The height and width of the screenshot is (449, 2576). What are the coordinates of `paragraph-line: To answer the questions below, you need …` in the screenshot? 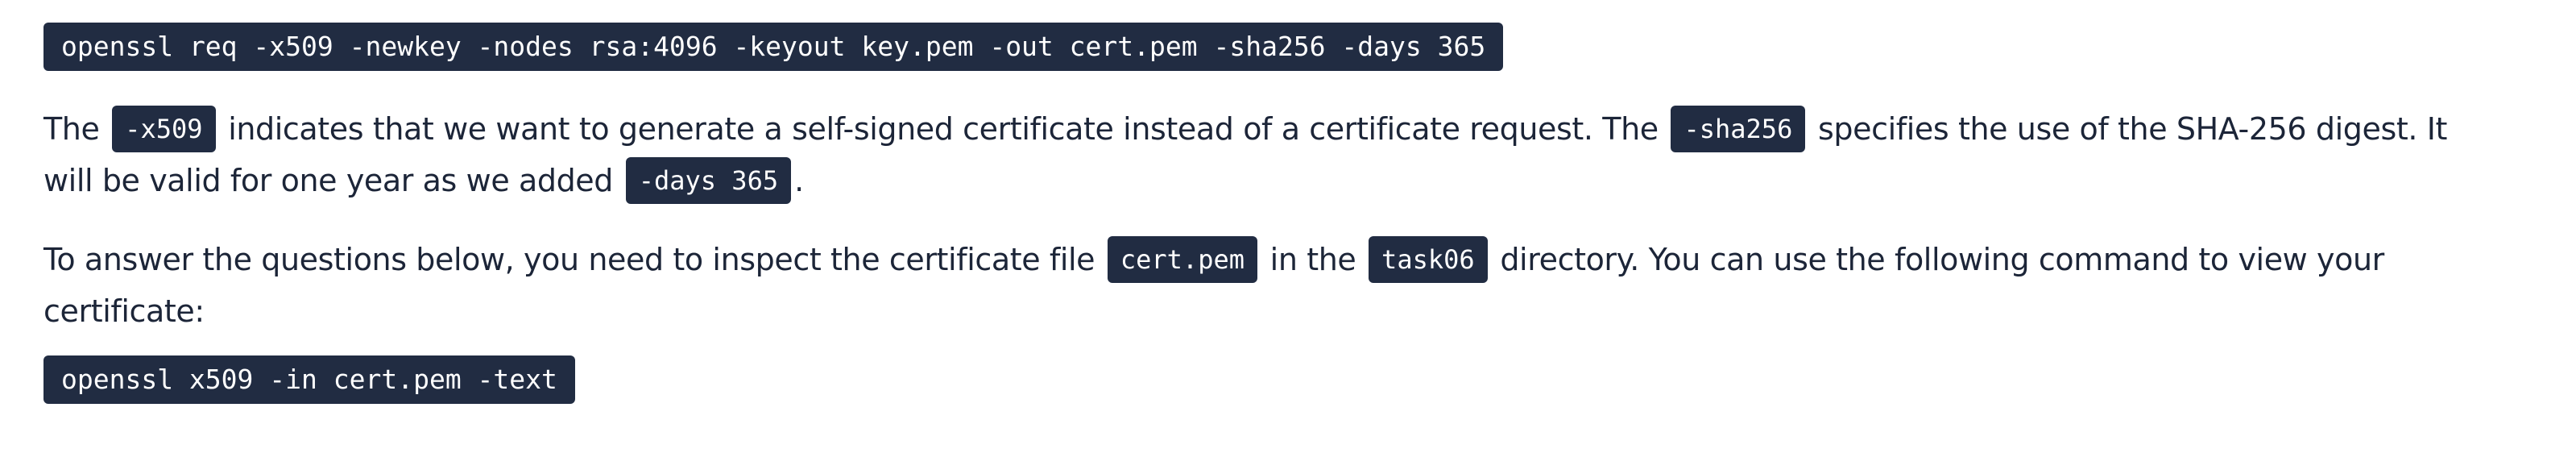 It's located at (1293, 259).